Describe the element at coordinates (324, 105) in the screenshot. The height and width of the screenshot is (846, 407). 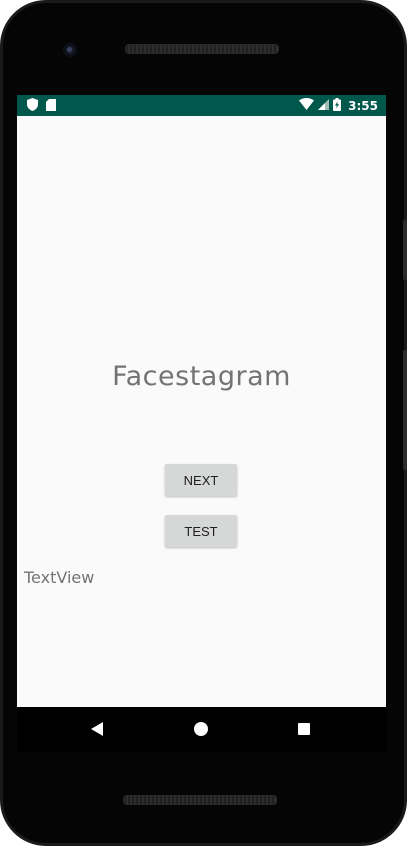
I see `cell-signal-icon` at that location.